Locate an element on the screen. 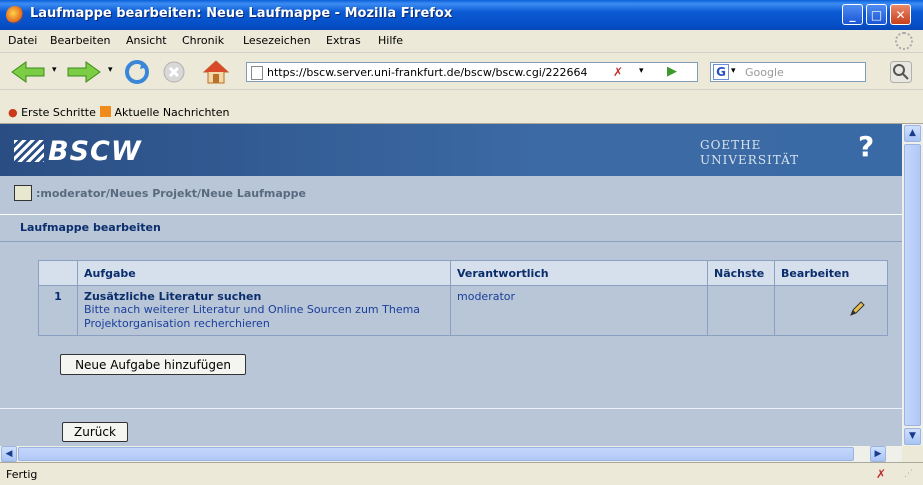 This screenshot has width=923, height=485. bookmark-erste-schritte: ● Erste Schritte is located at coordinates (52, 112).